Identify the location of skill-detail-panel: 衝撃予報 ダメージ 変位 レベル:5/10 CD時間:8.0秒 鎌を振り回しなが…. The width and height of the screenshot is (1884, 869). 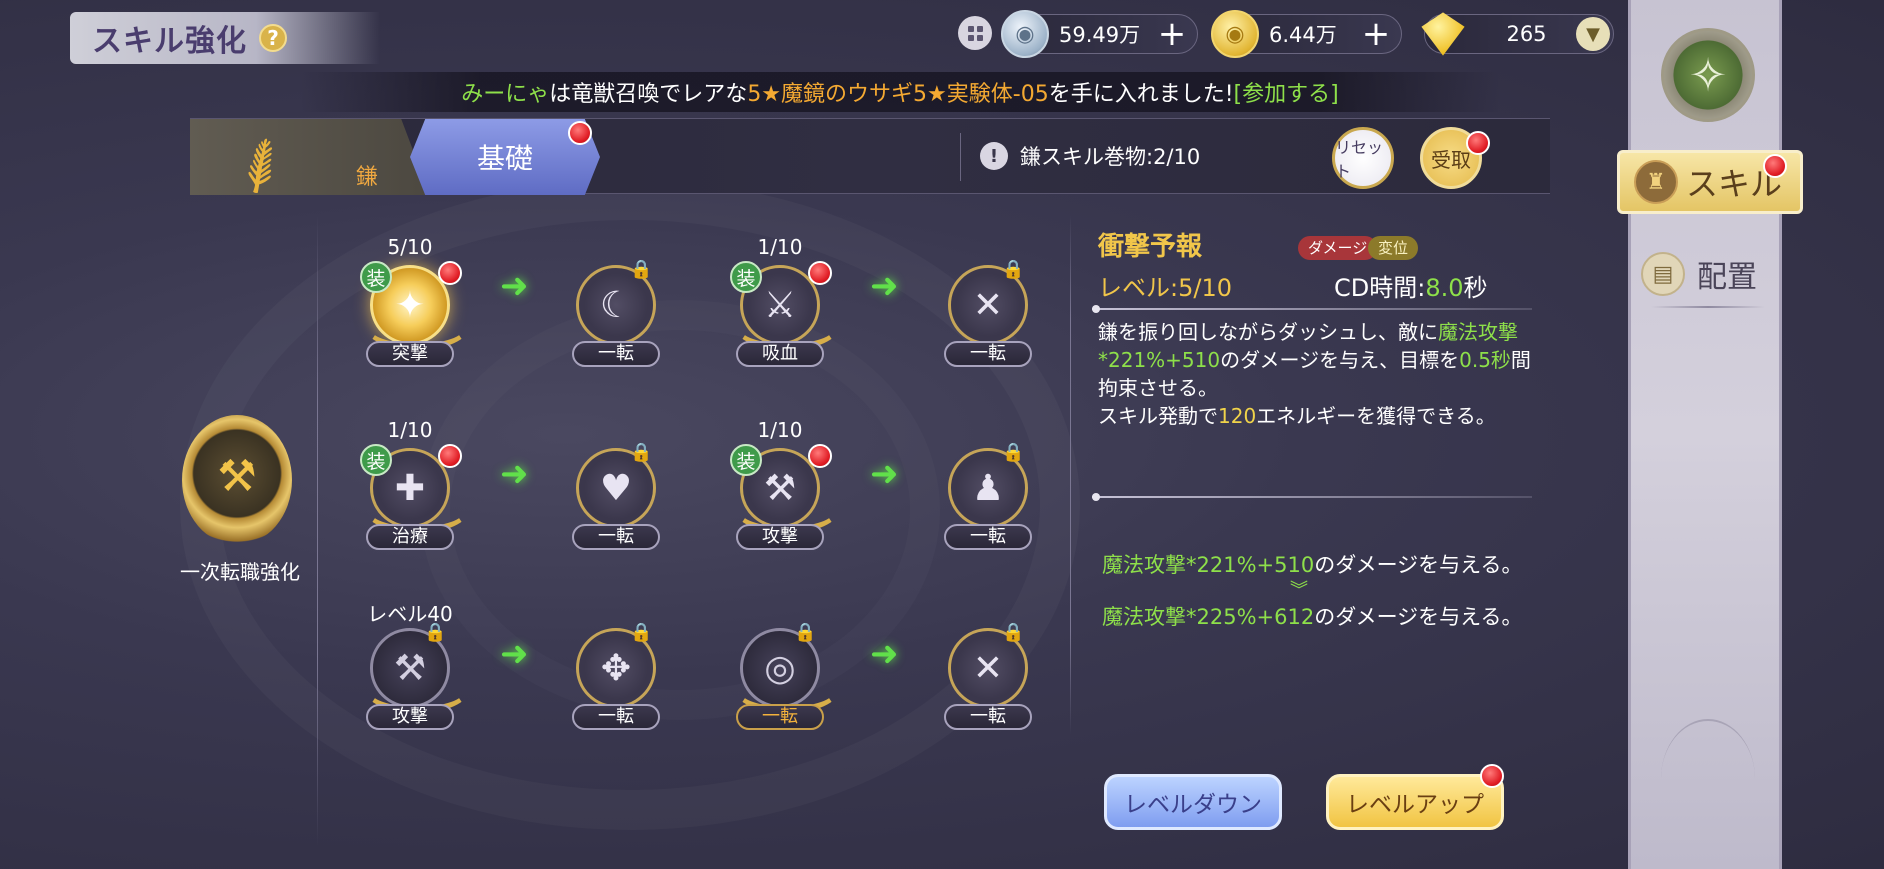
(1315, 427).